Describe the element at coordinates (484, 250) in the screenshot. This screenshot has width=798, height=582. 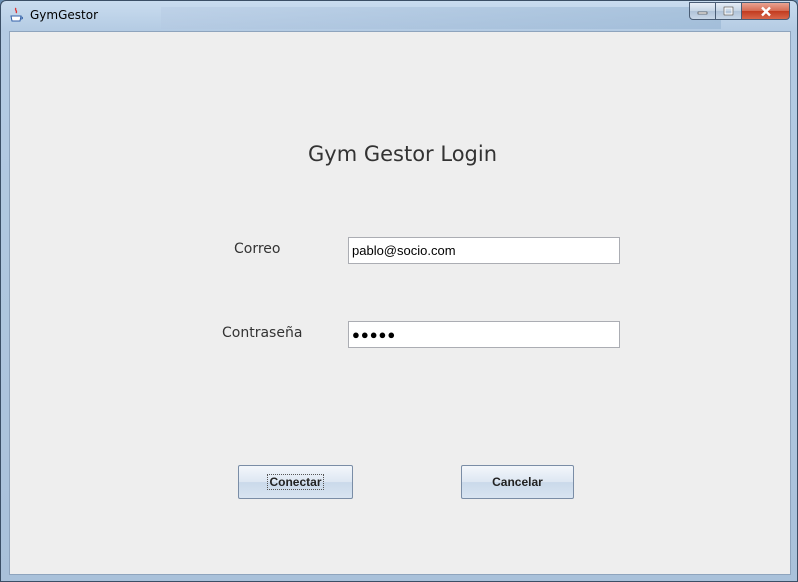
I see `email-field: pablo@socio.com` at that location.